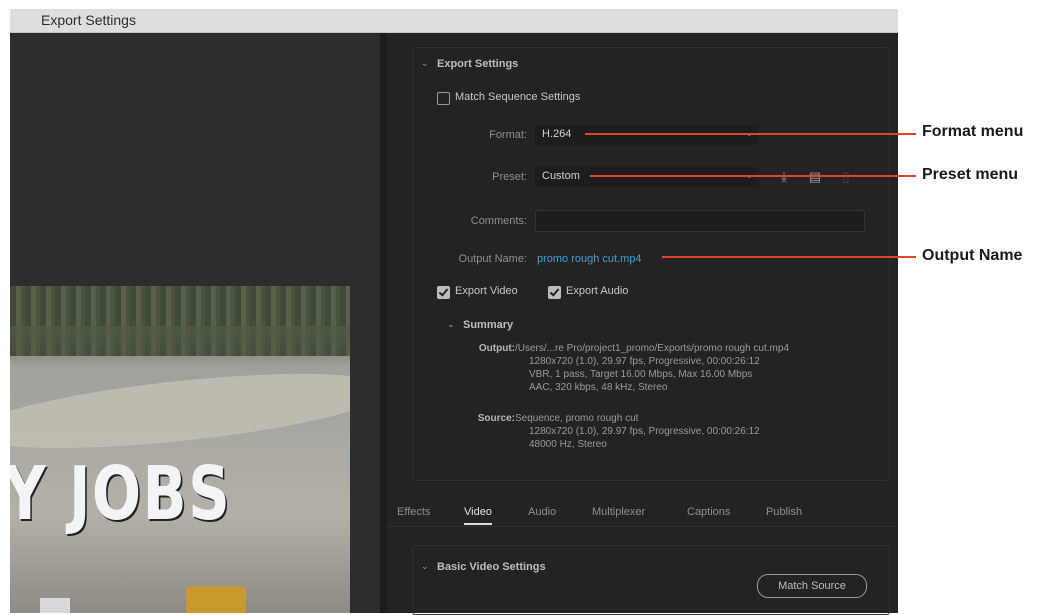  What do you see at coordinates (454, 21) in the screenshot?
I see `window-titlebar: Export Settings` at bounding box center [454, 21].